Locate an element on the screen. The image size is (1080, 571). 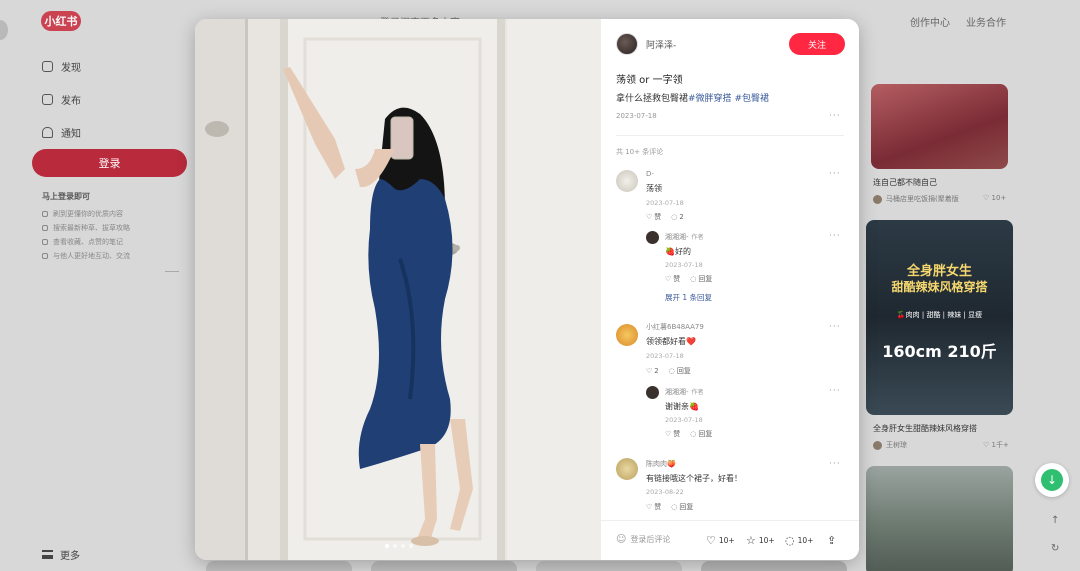
note-body: 拿什么拯救包臀裙#微胖穿搭 #包臀裙 is located at coordinates (692, 97).